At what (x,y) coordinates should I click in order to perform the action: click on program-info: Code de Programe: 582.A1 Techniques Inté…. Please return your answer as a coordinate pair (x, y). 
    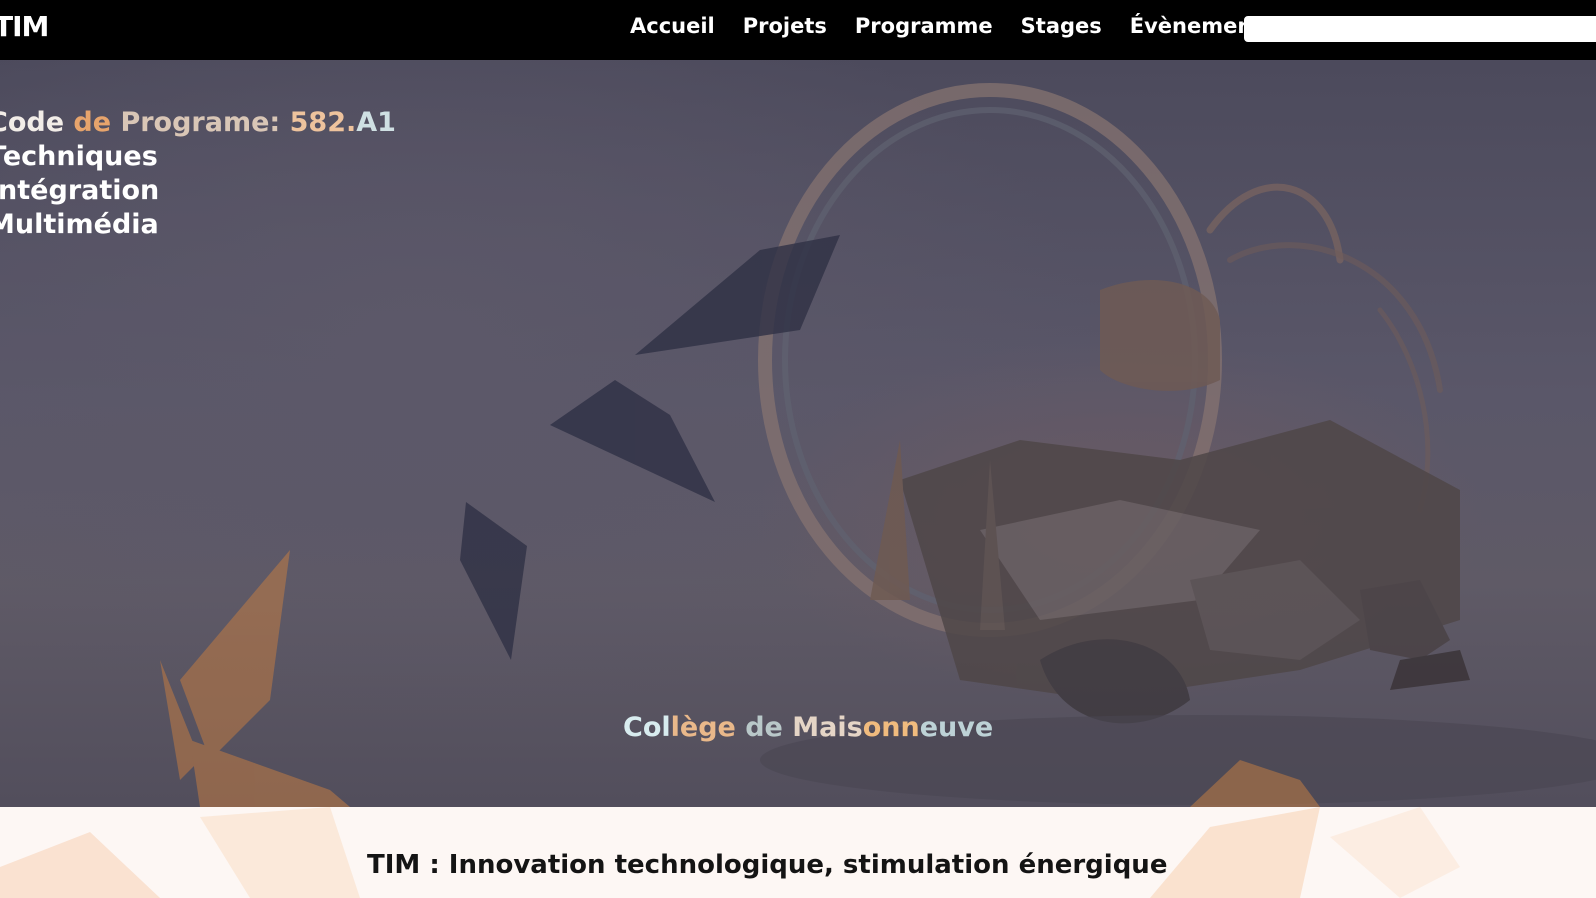
    Looking at the image, I should click on (198, 174).